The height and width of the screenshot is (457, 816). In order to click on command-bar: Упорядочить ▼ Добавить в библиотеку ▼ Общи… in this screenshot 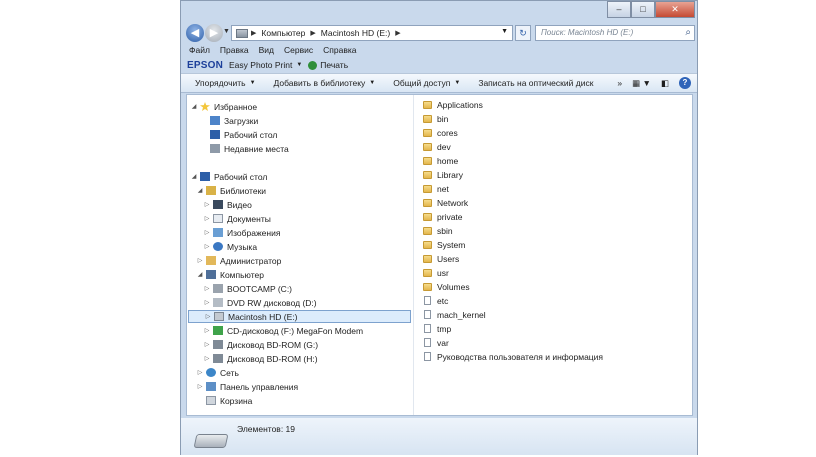, I will do `click(439, 83)`.